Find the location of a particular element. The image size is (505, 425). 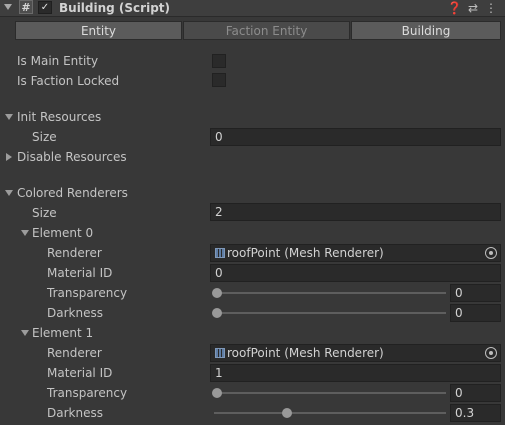

element-1-darkness-label: Darkness is located at coordinates (75, 413).